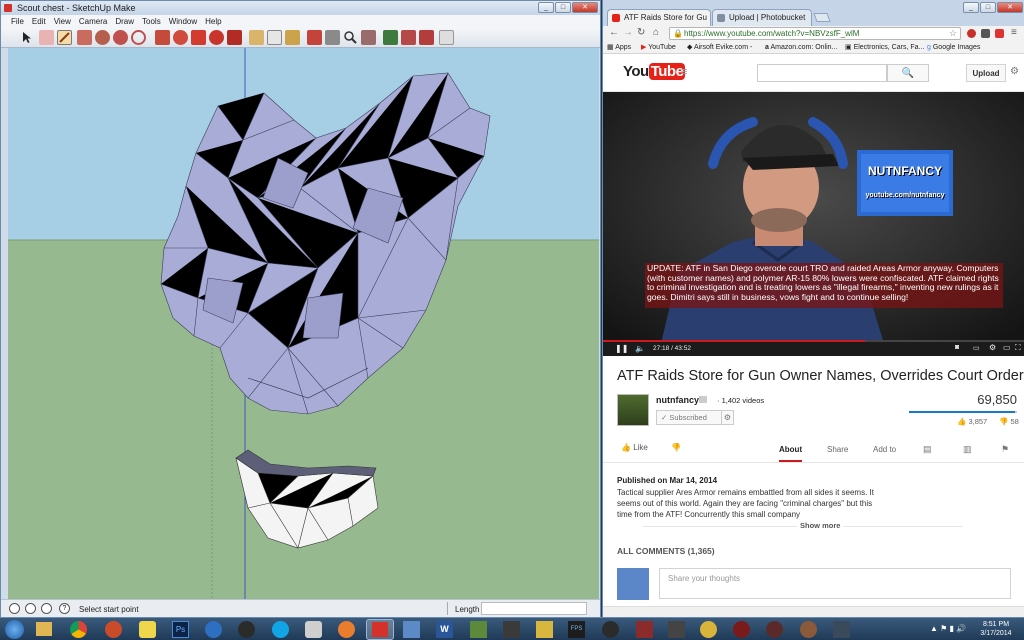 The height and width of the screenshot is (640, 1024). Describe the element at coordinates (124, 21) in the screenshot. I see `menu-draw: Draw` at that location.